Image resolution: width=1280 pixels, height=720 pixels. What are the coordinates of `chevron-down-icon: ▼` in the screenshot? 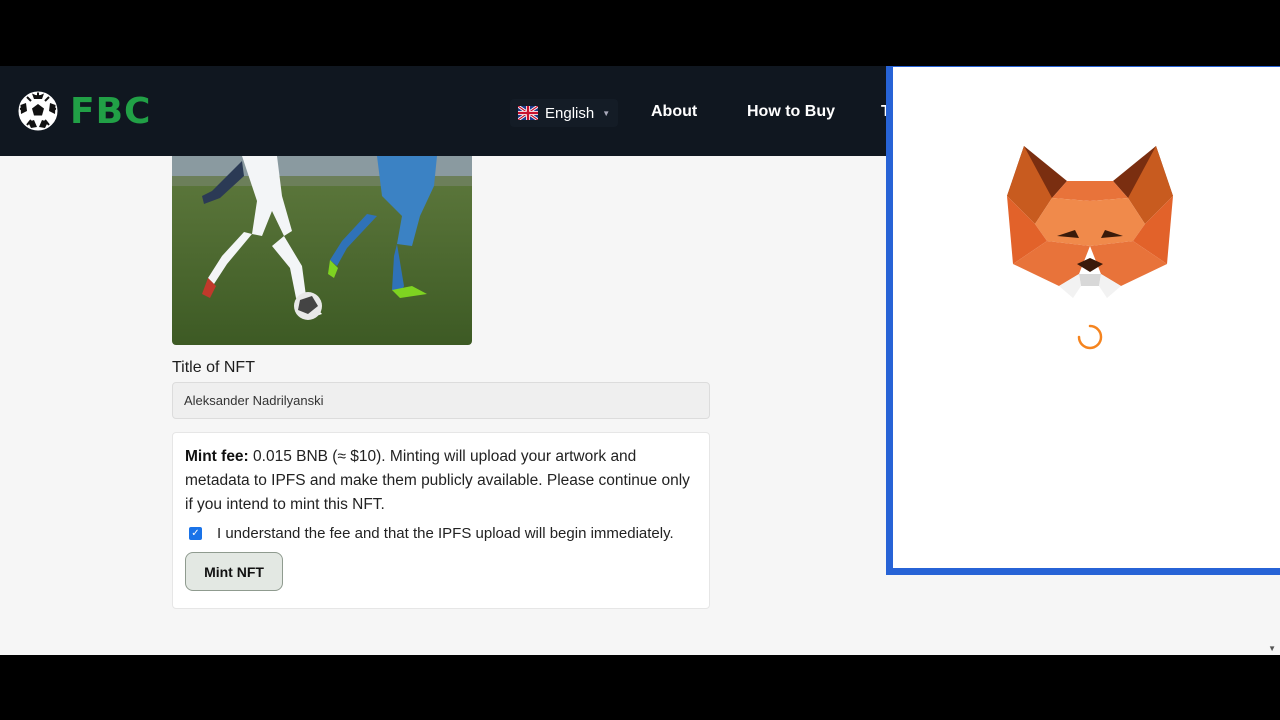 It's located at (606, 113).